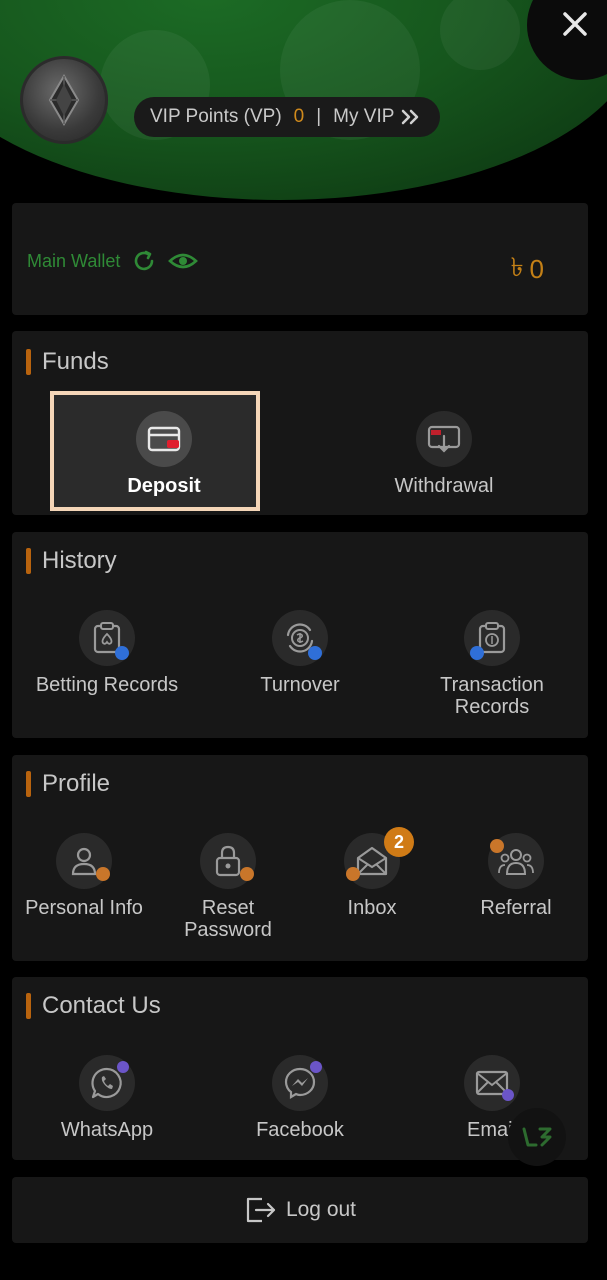  I want to click on contact-title: Contact Us, so click(101, 1005).